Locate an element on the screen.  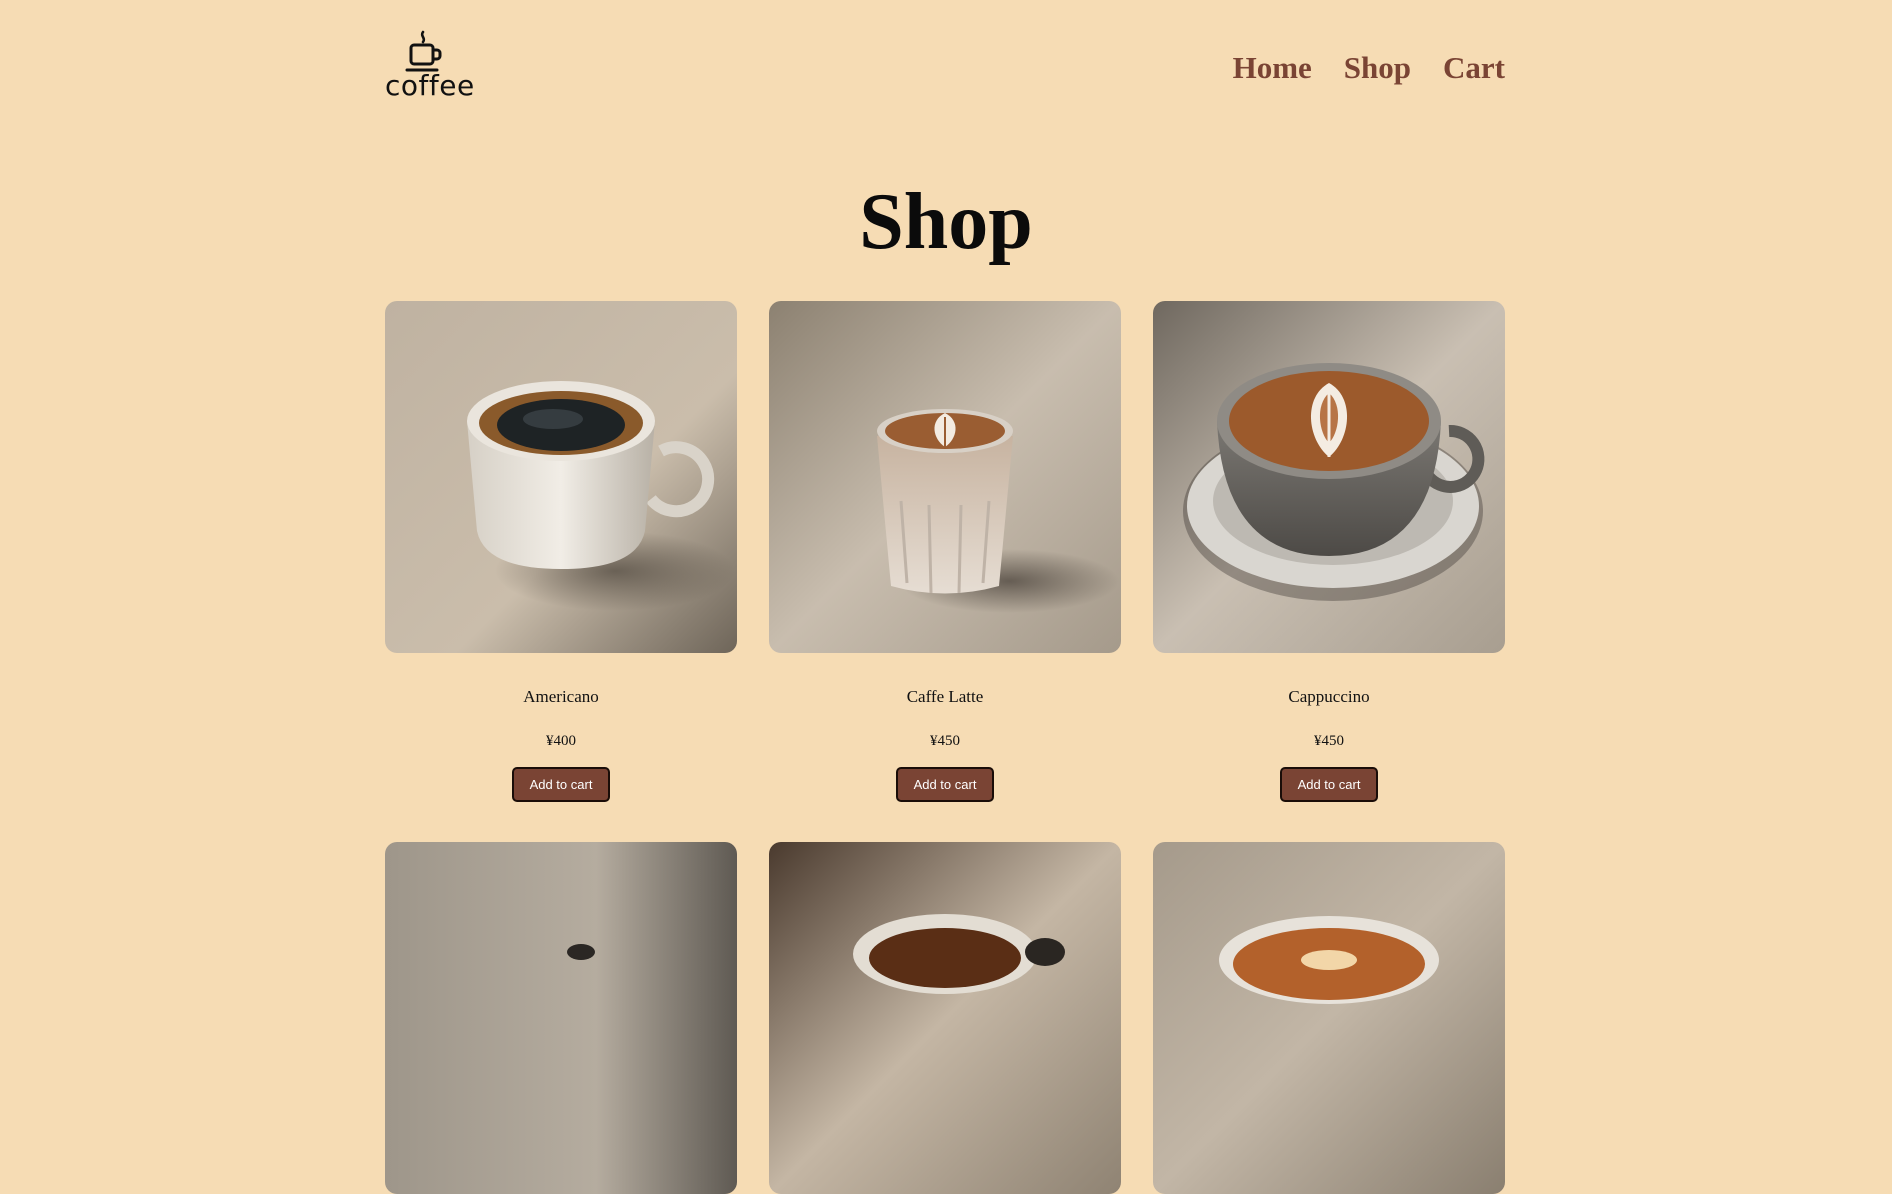
brand-name: coffee is located at coordinates (430, 85).